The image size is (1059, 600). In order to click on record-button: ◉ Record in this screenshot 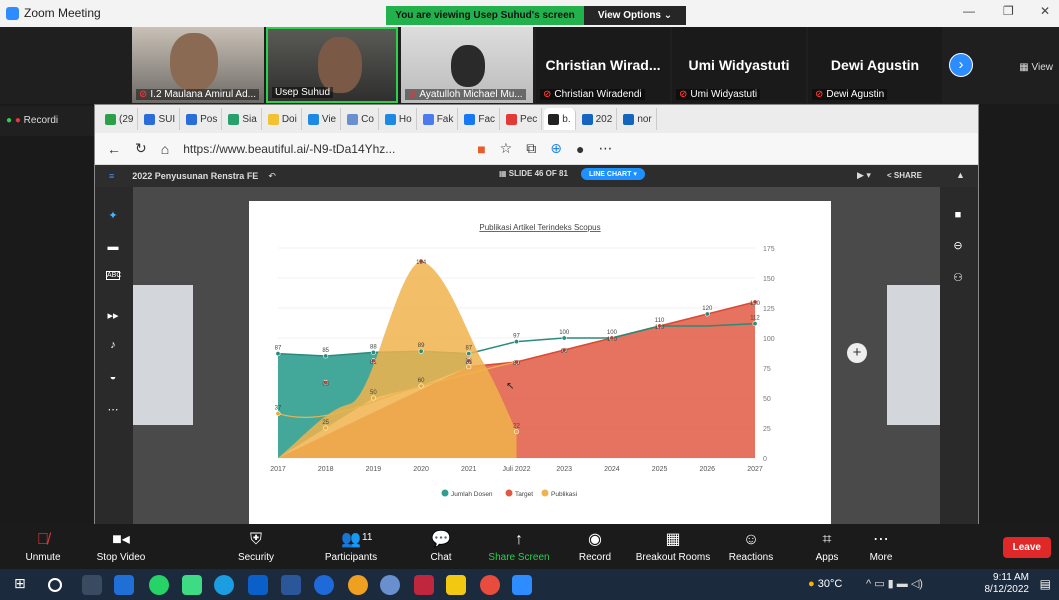, I will do `click(595, 545)`.